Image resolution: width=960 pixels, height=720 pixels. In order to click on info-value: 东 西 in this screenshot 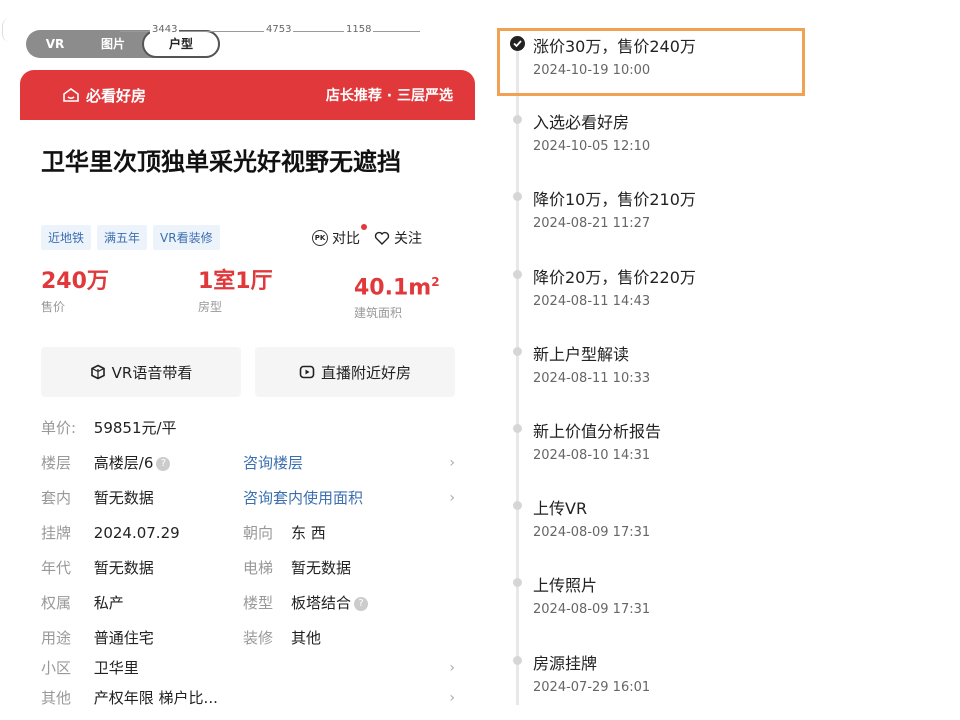, I will do `click(308, 533)`.